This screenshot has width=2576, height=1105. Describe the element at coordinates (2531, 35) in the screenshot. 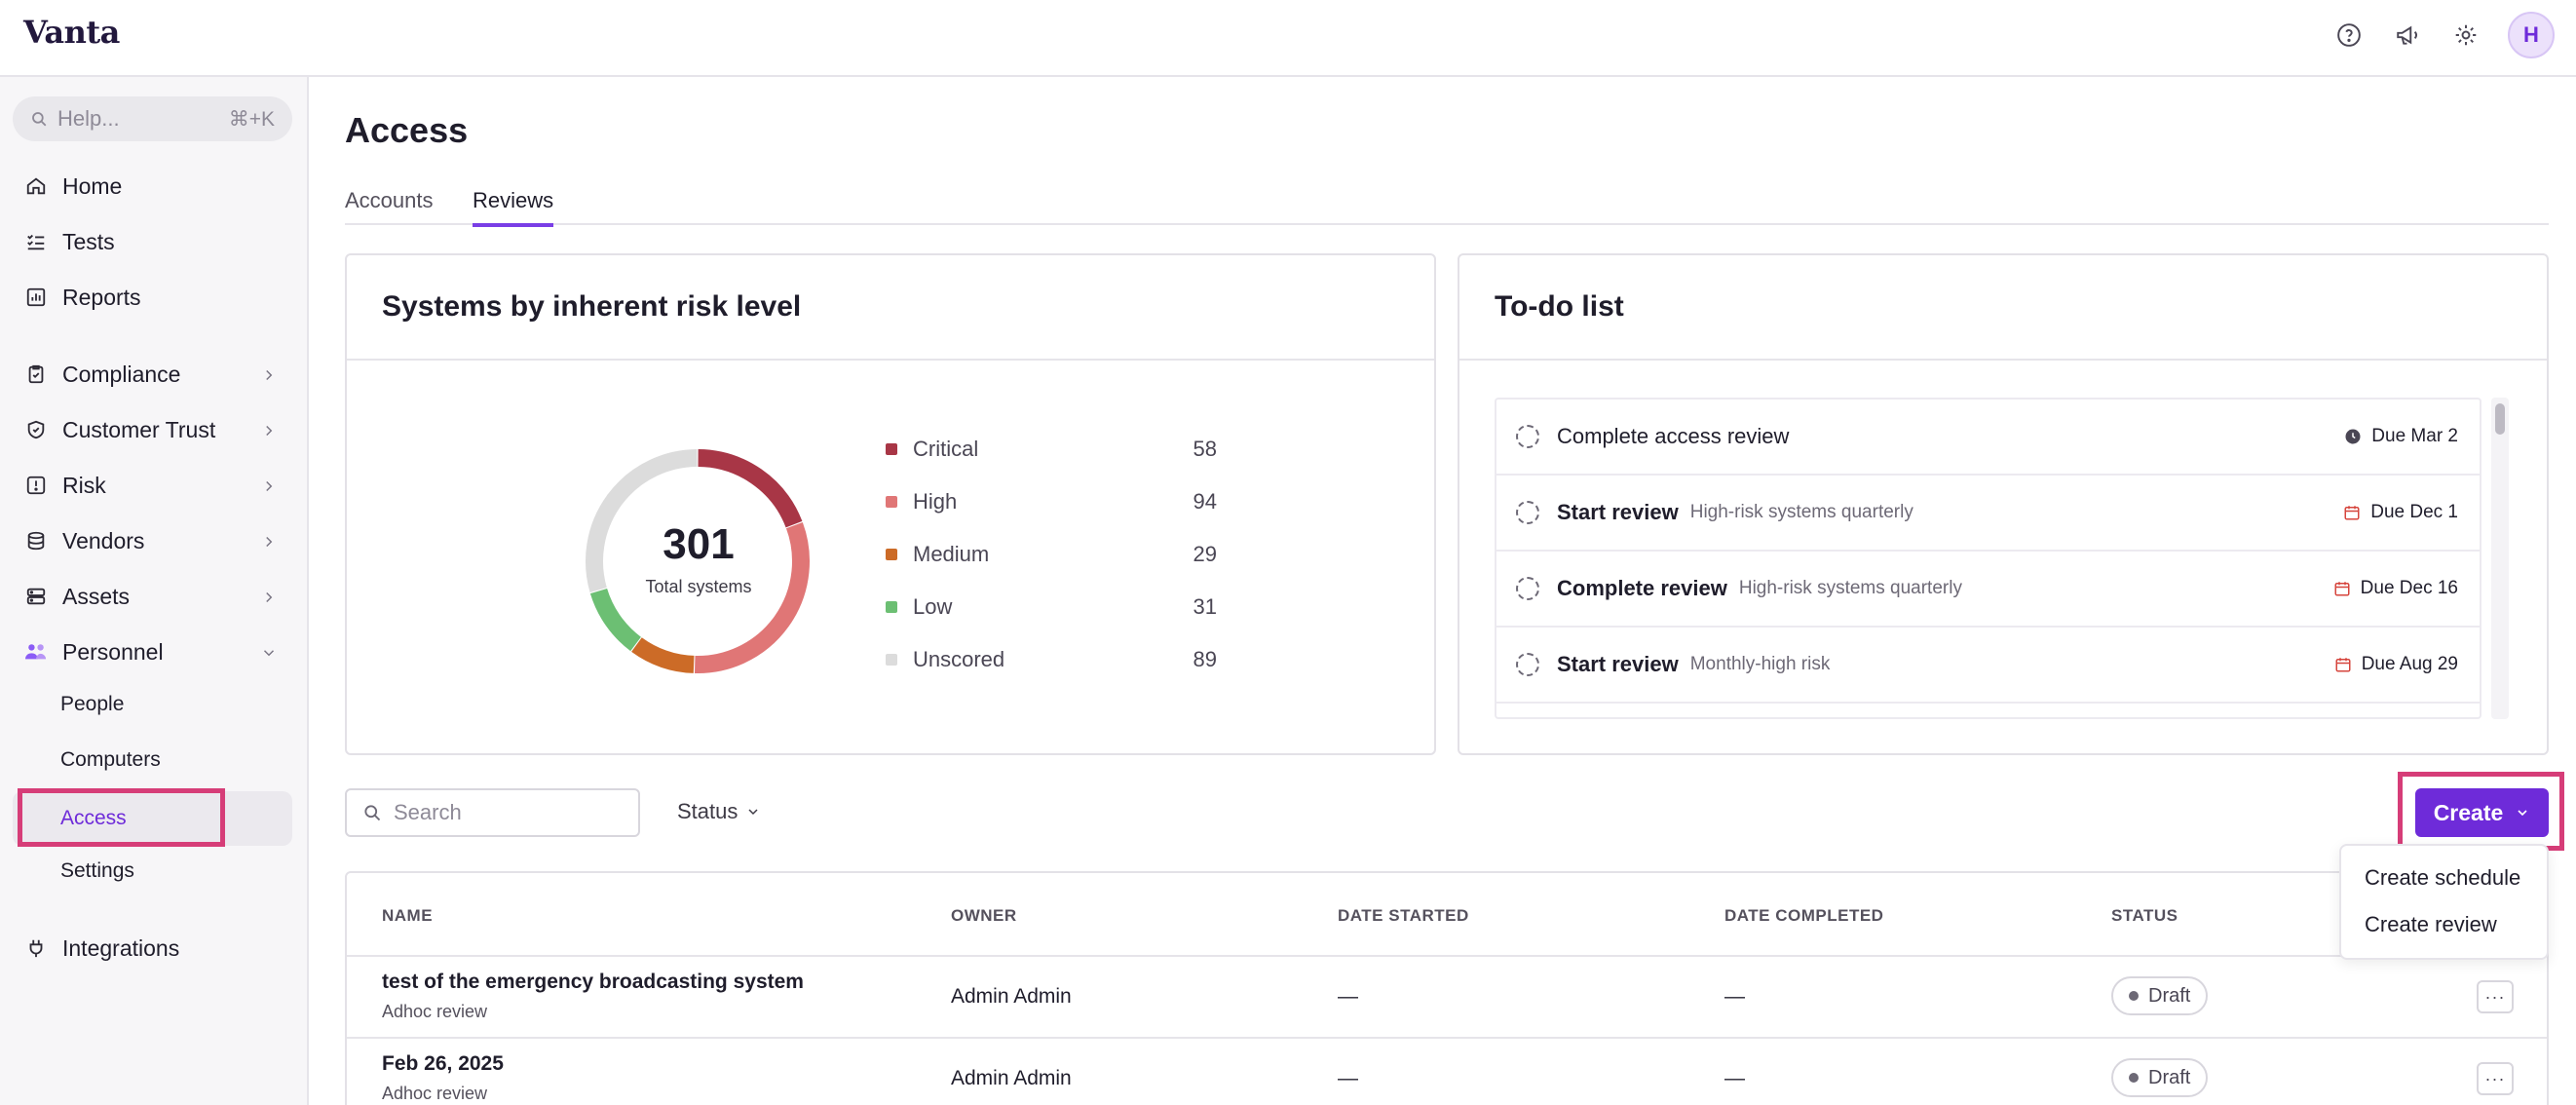

I see `avatar: H` at that location.